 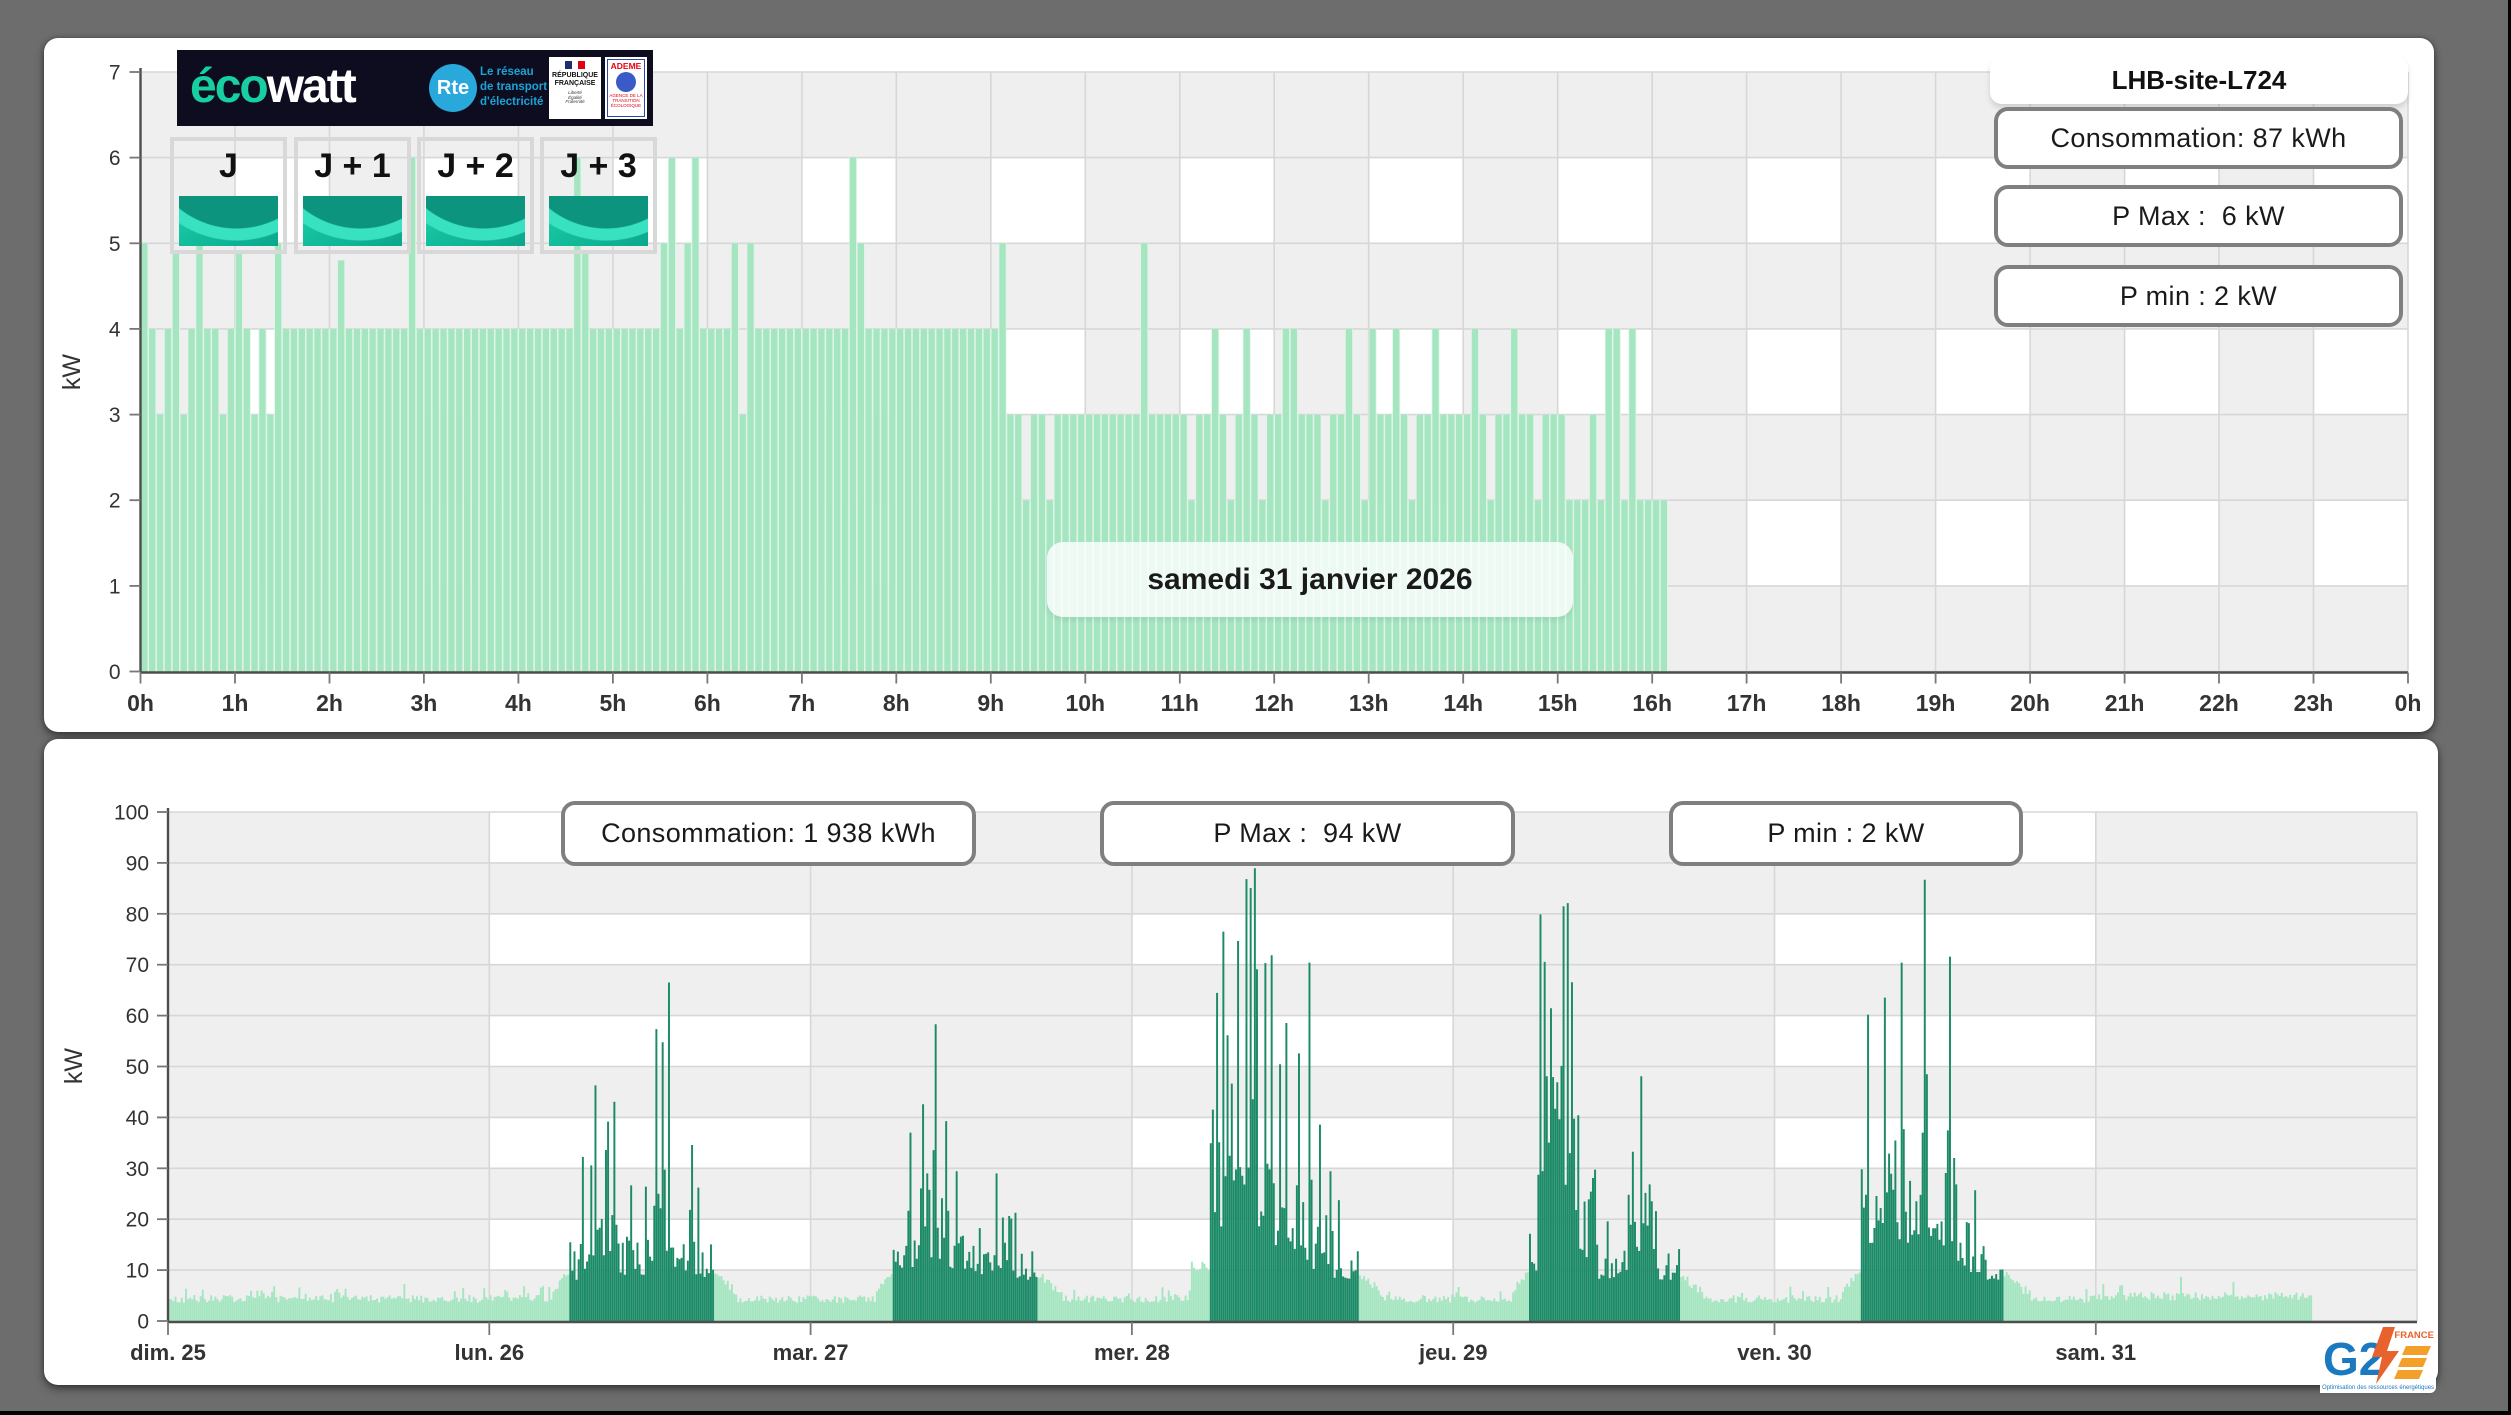 I want to click on svg-text: ven. 30, so click(x=1774, y=1352).